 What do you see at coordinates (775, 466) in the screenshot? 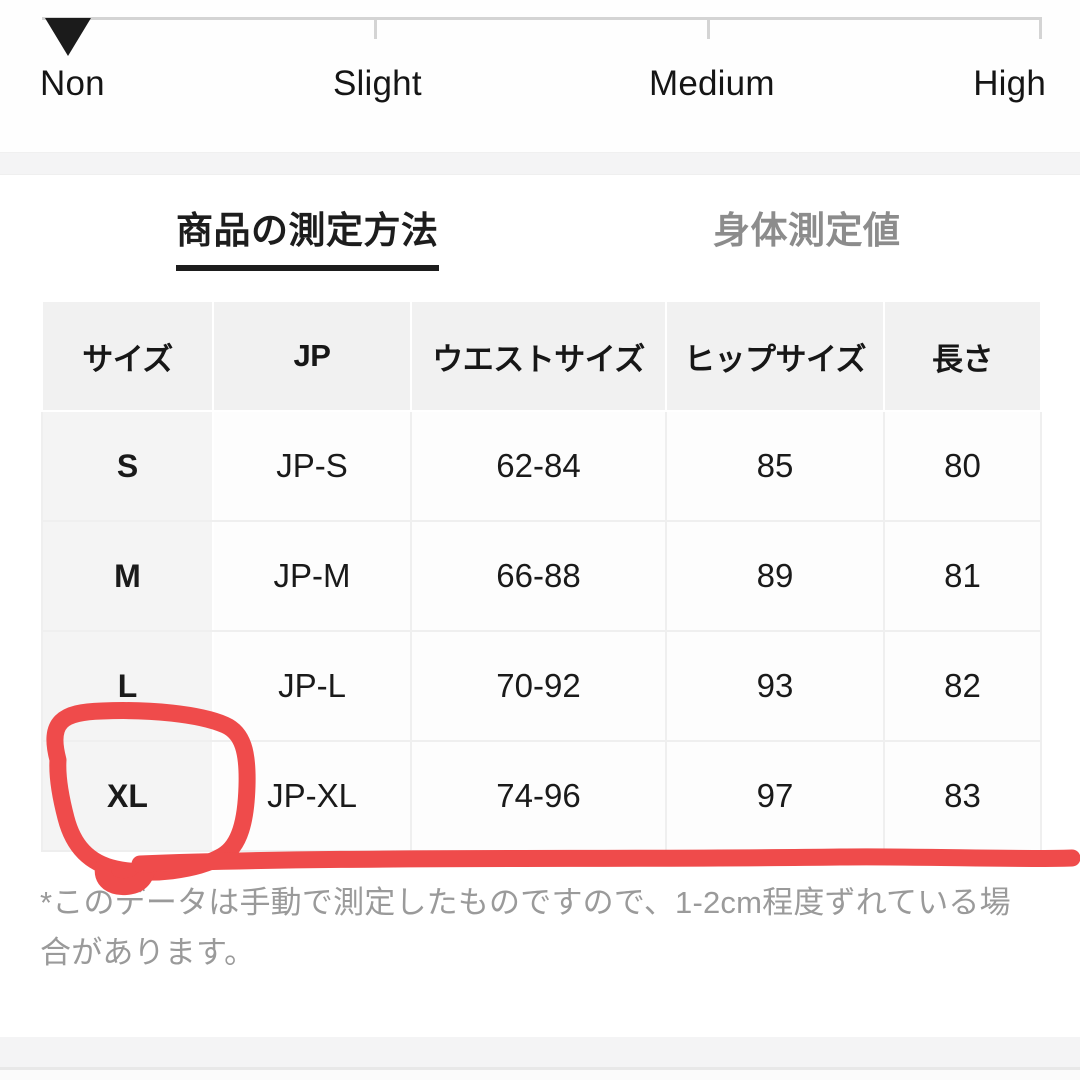
I see `cell-hip: 85` at bounding box center [775, 466].